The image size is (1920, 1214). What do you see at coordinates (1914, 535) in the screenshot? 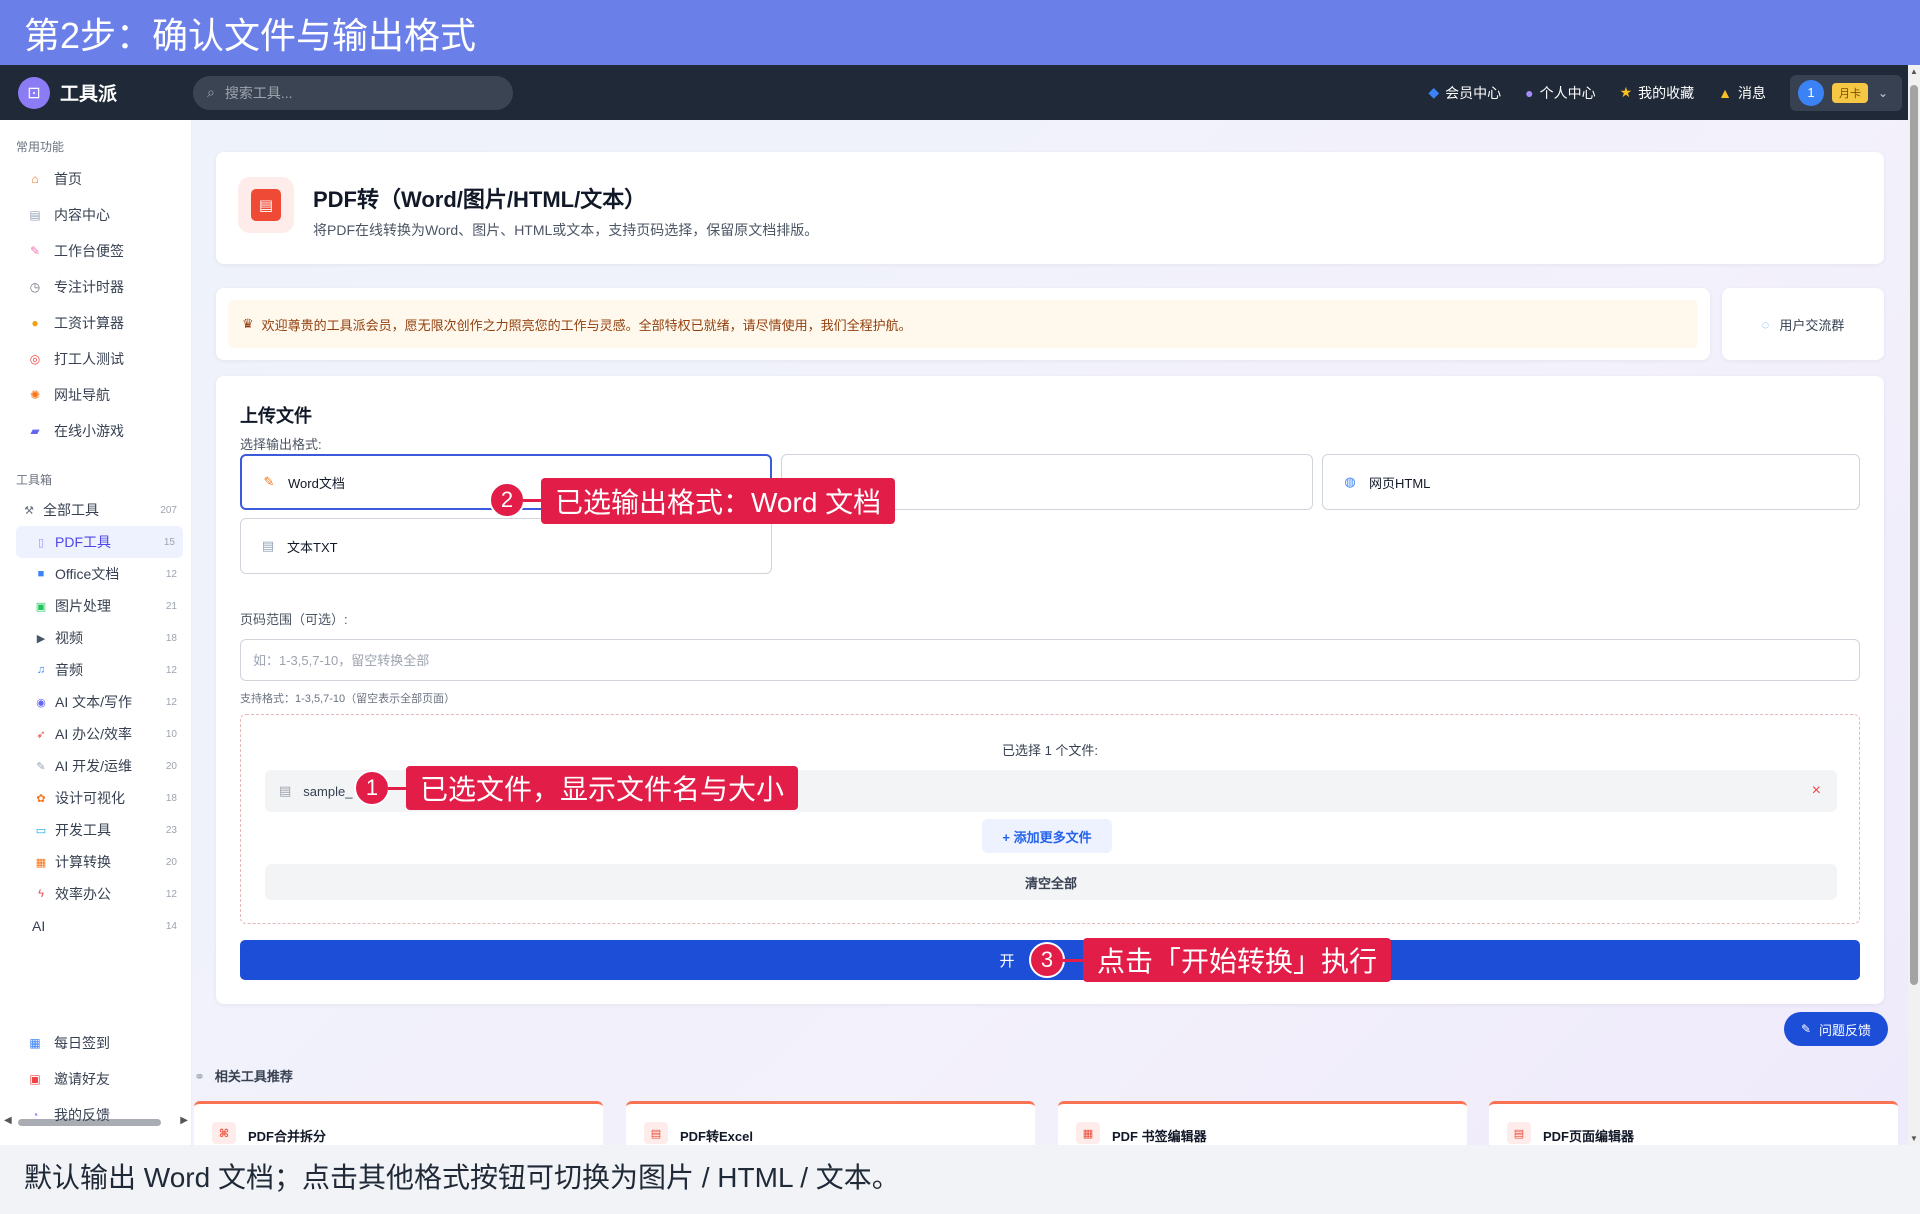
I see `scrollbar-thumb` at bounding box center [1914, 535].